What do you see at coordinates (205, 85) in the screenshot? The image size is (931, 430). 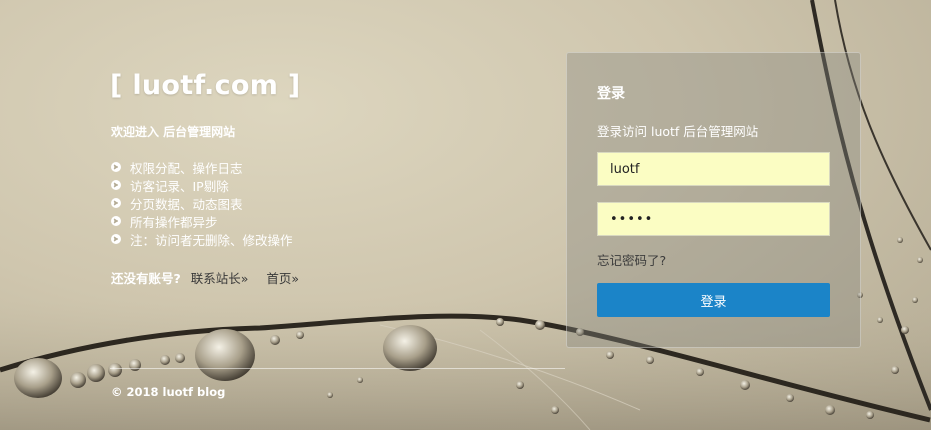 I see `site-title: [ luotf.com ]` at bounding box center [205, 85].